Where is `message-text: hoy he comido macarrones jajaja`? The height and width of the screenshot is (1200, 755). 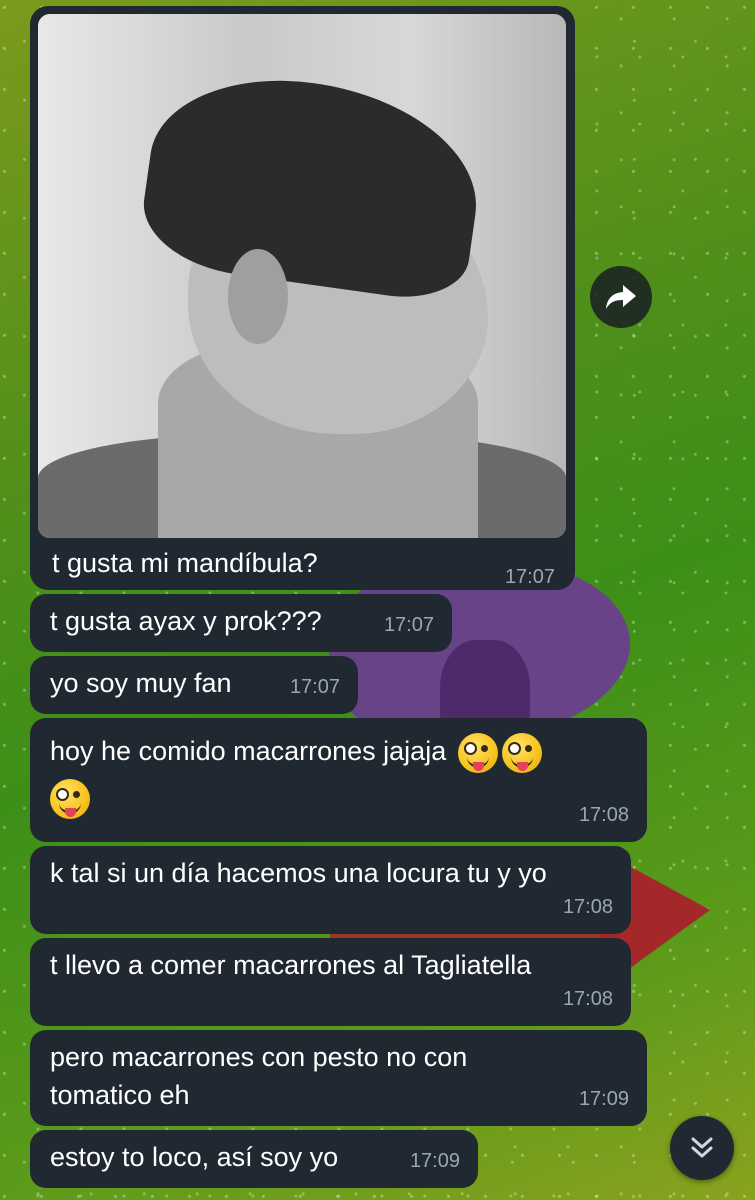 message-text: hoy he comido macarrones jajaja is located at coordinates (338, 775).